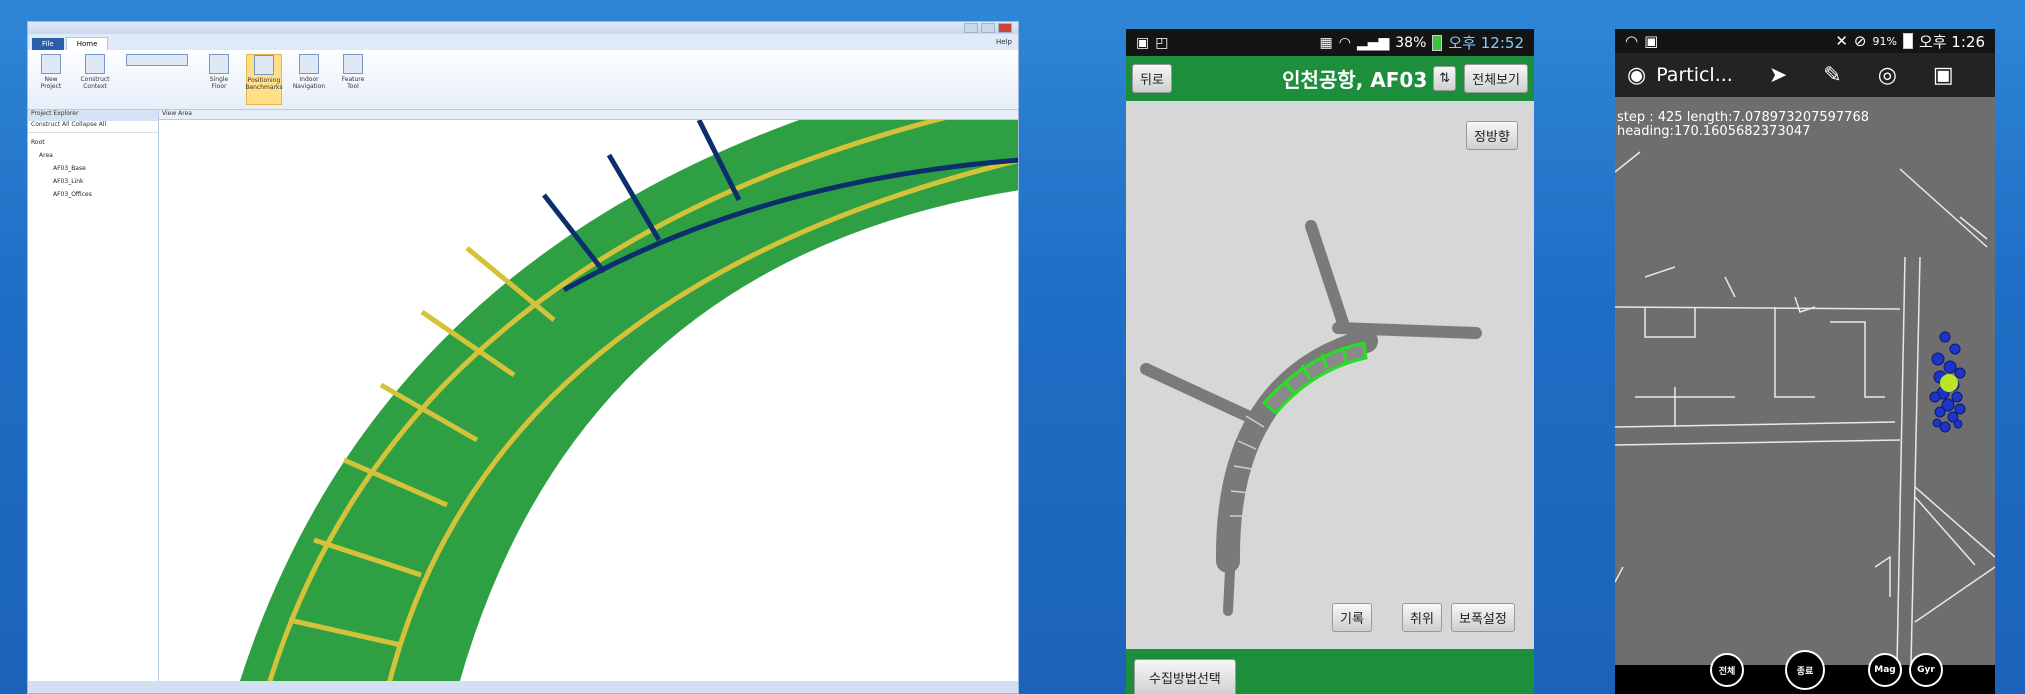 The height and width of the screenshot is (694, 2025). What do you see at coordinates (48, 44) in the screenshot?
I see `file-tab: File` at bounding box center [48, 44].